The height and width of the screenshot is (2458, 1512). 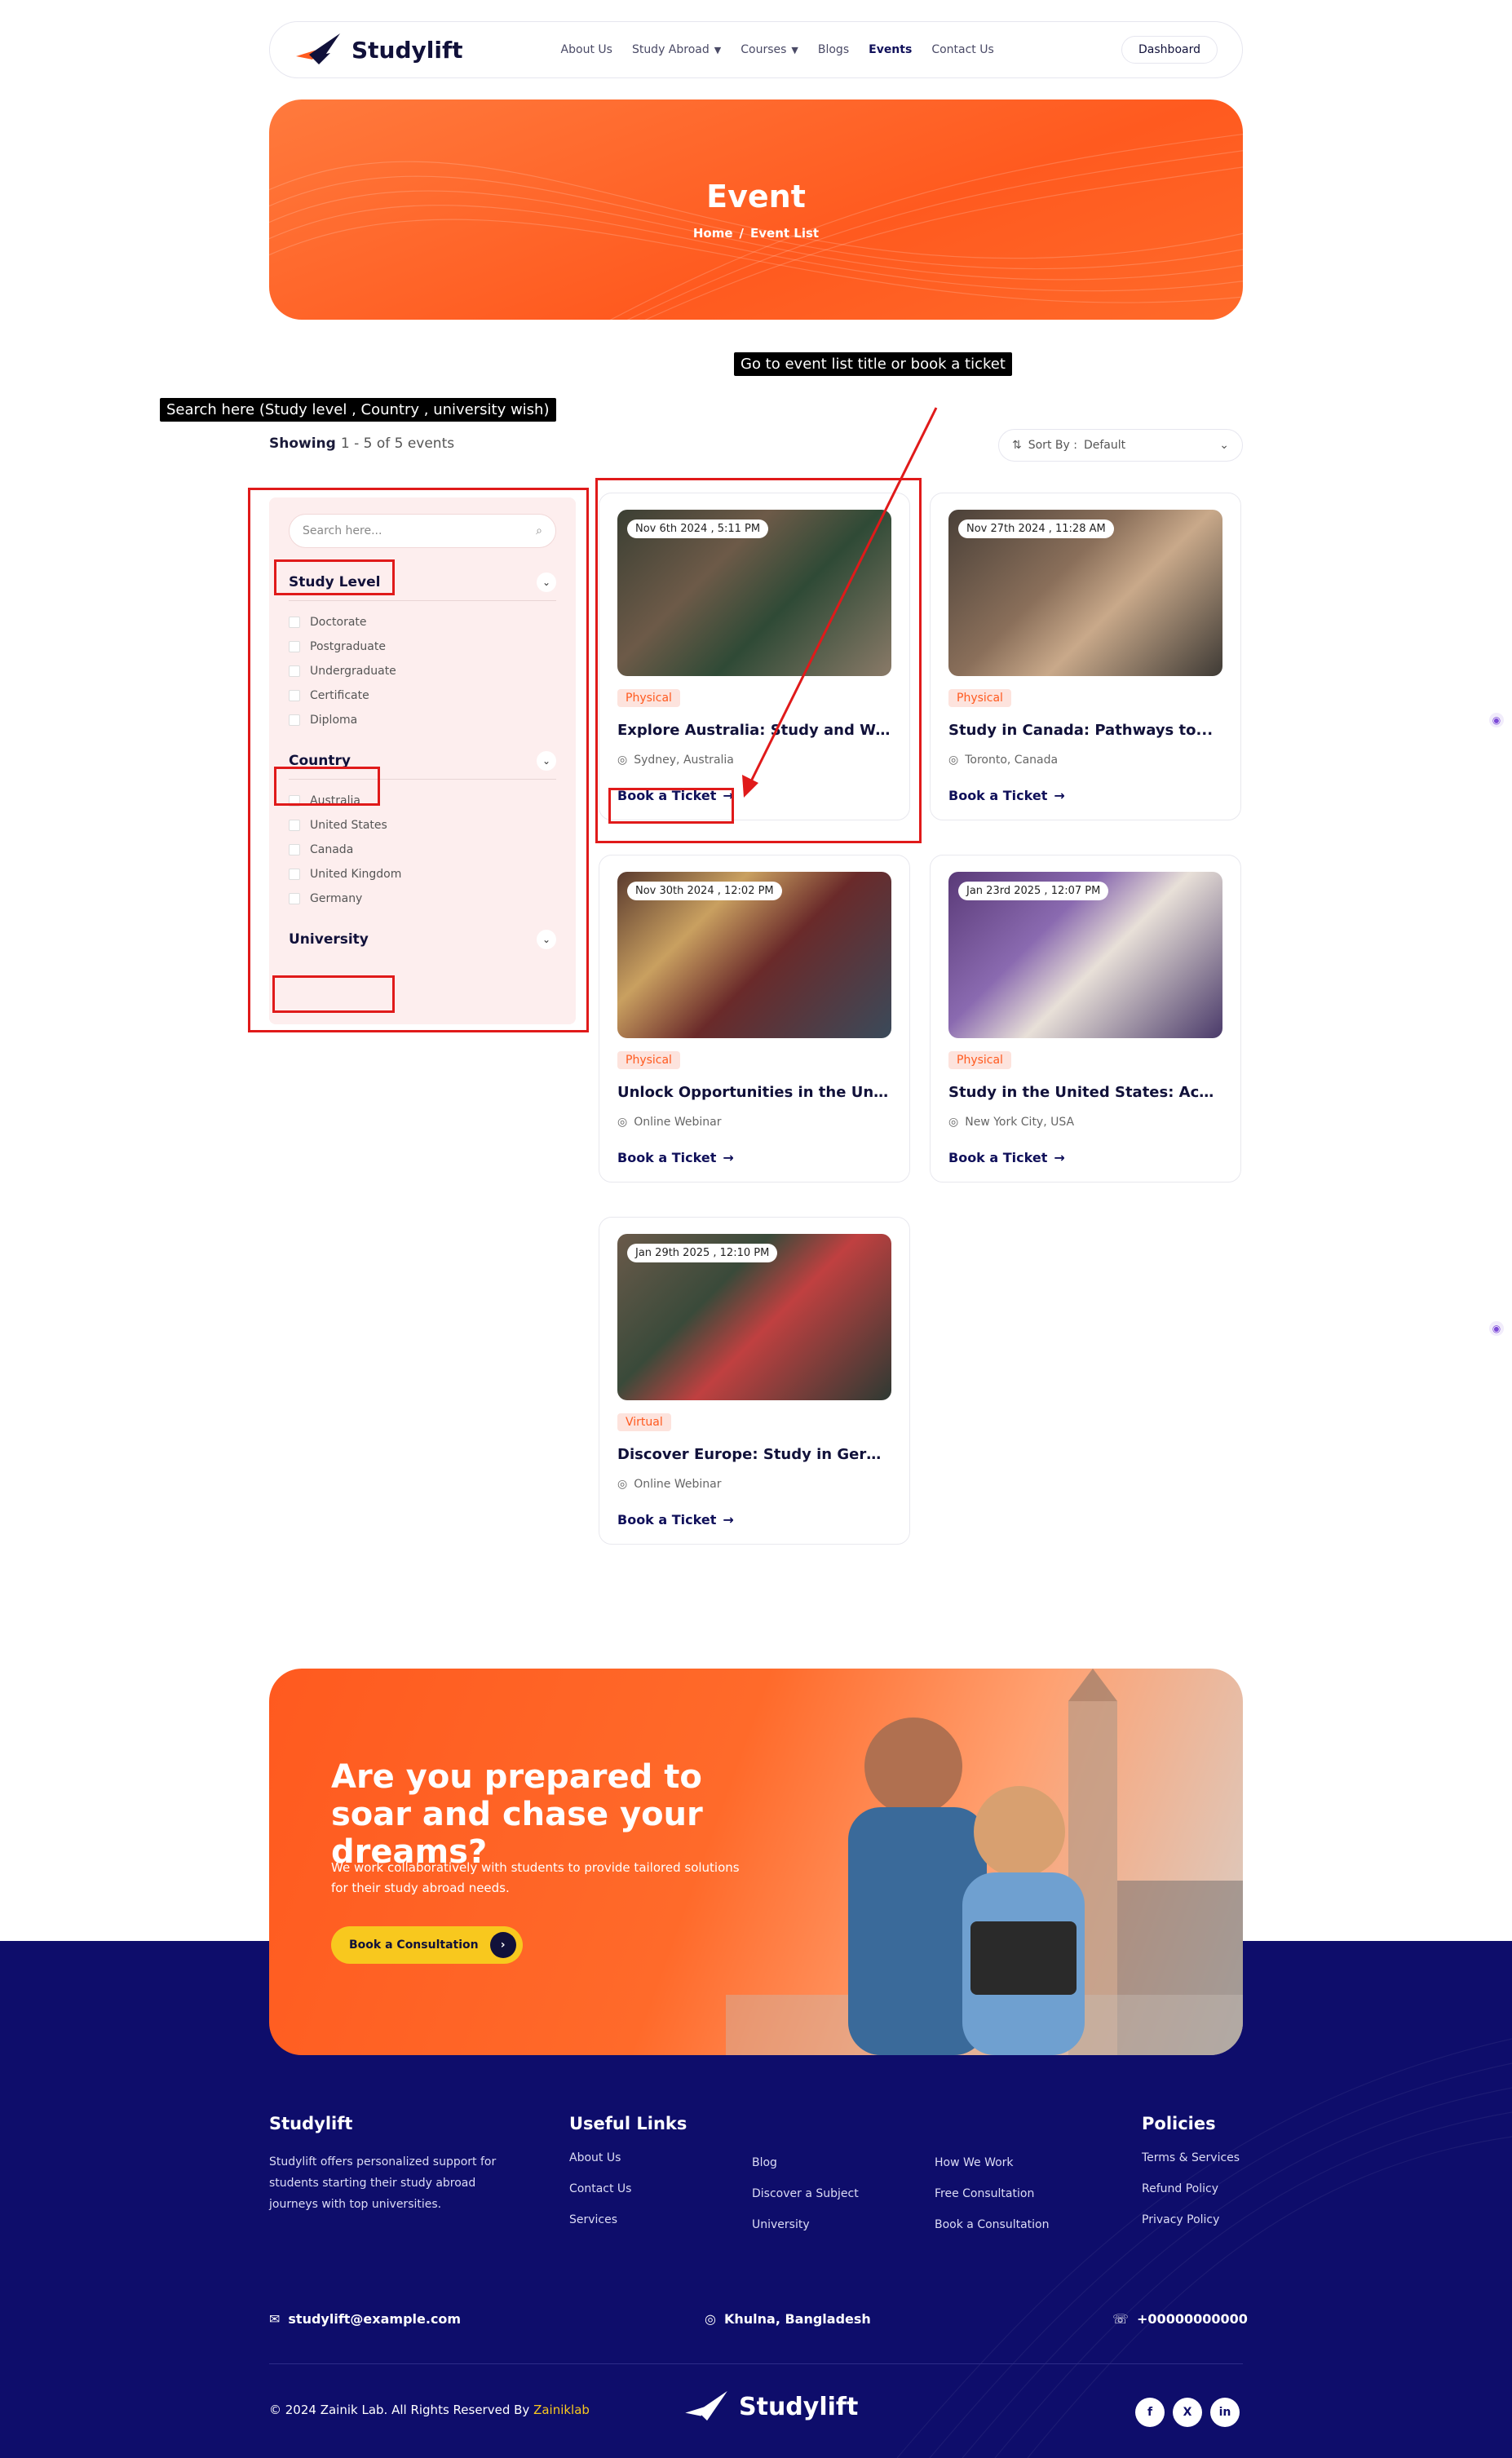 I want to click on phone-text: +00000000000, so click(x=1192, y=2319).